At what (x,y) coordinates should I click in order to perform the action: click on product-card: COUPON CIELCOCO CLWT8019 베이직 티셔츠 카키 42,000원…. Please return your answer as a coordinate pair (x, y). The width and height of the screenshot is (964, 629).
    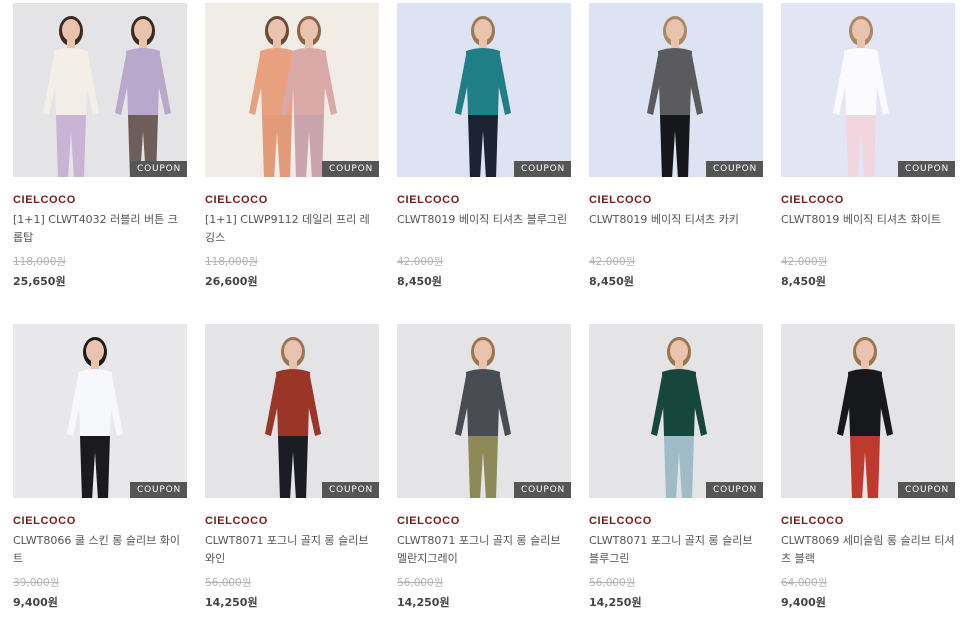
    Looking at the image, I should click on (676, 145).